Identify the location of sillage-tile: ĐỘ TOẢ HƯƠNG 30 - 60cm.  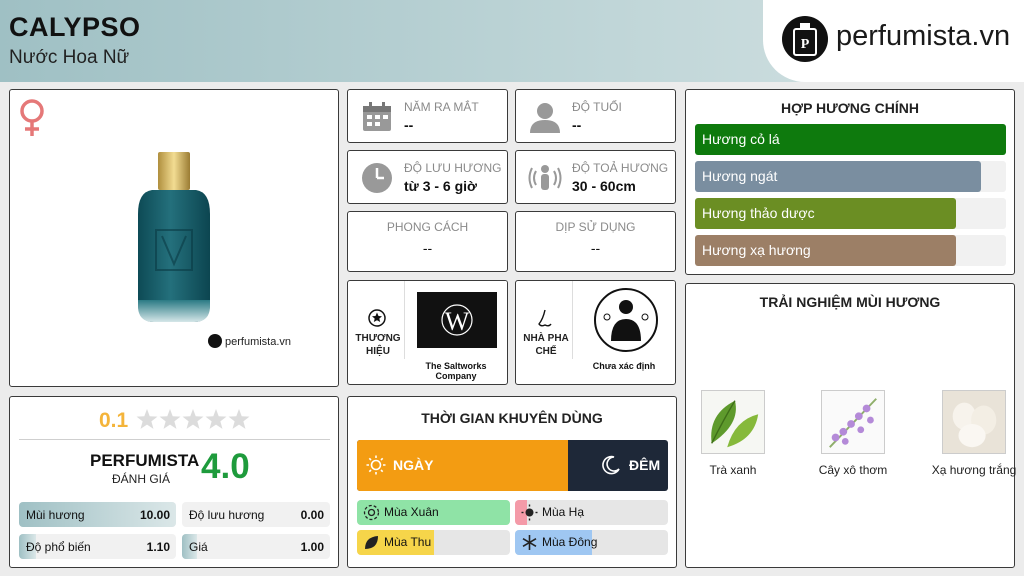
(595, 177).